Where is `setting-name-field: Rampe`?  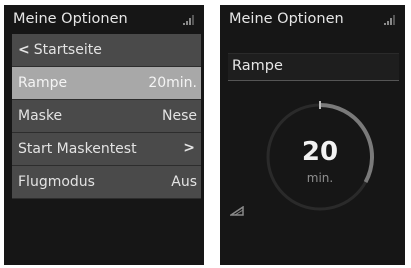
setting-name-field: Rampe is located at coordinates (313, 67).